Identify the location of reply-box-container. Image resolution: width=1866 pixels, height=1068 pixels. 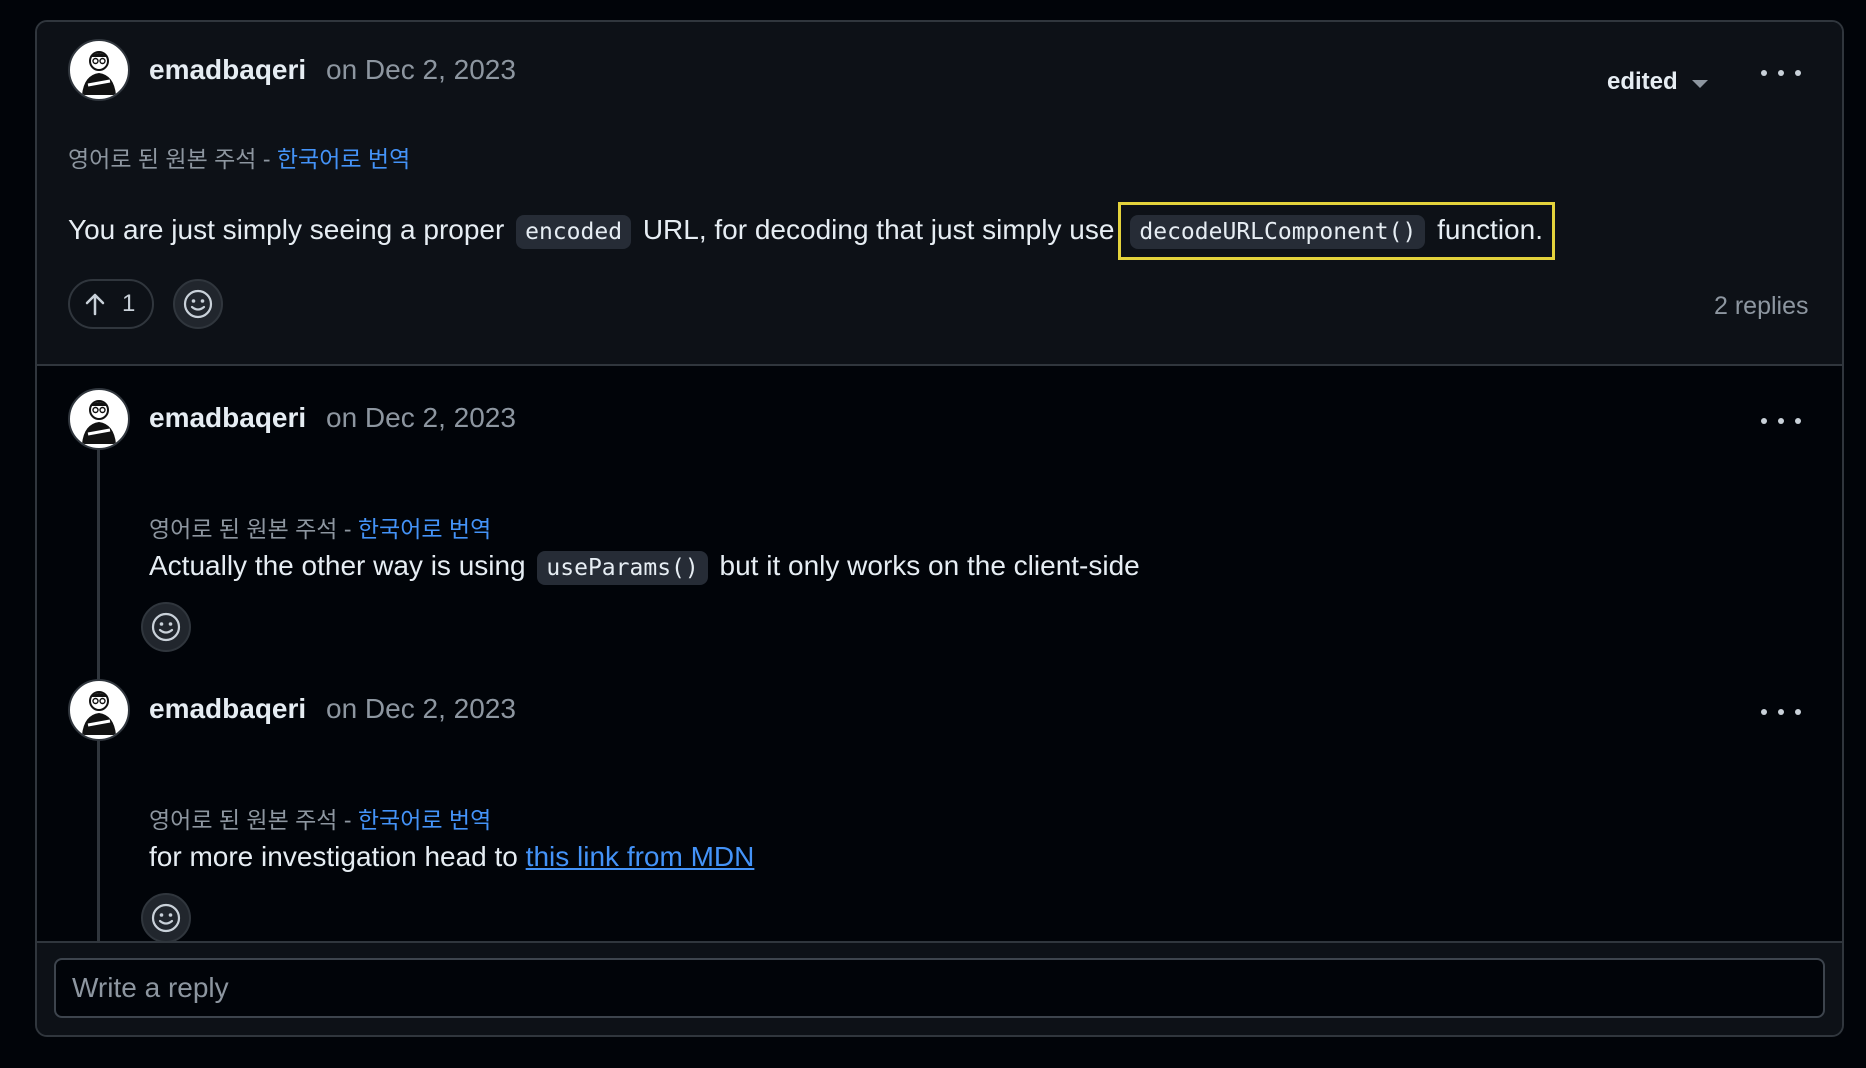
(939, 989).